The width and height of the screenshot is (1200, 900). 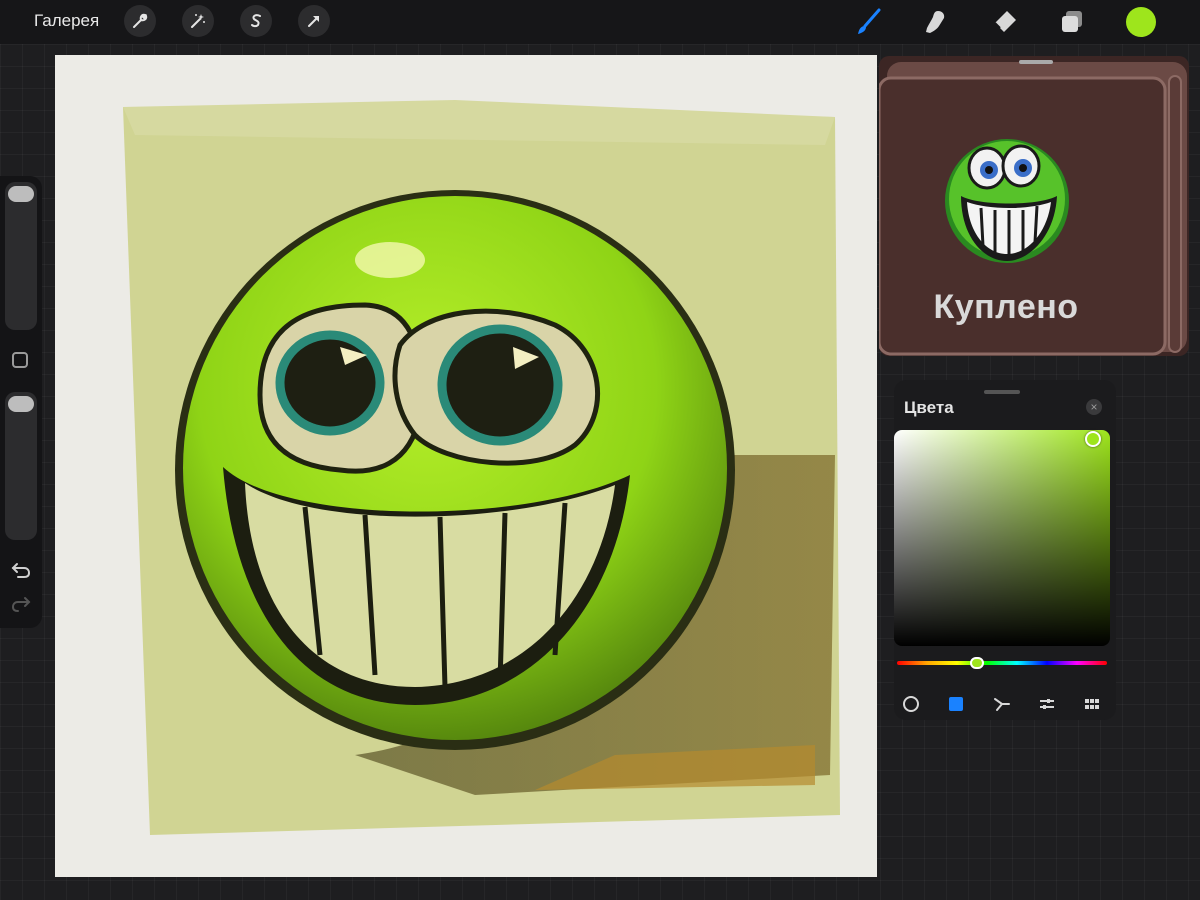 What do you see at coordinates (20, 360) in the screenshot?
I see `square-modify-icon` at bounding box center [20, 360].